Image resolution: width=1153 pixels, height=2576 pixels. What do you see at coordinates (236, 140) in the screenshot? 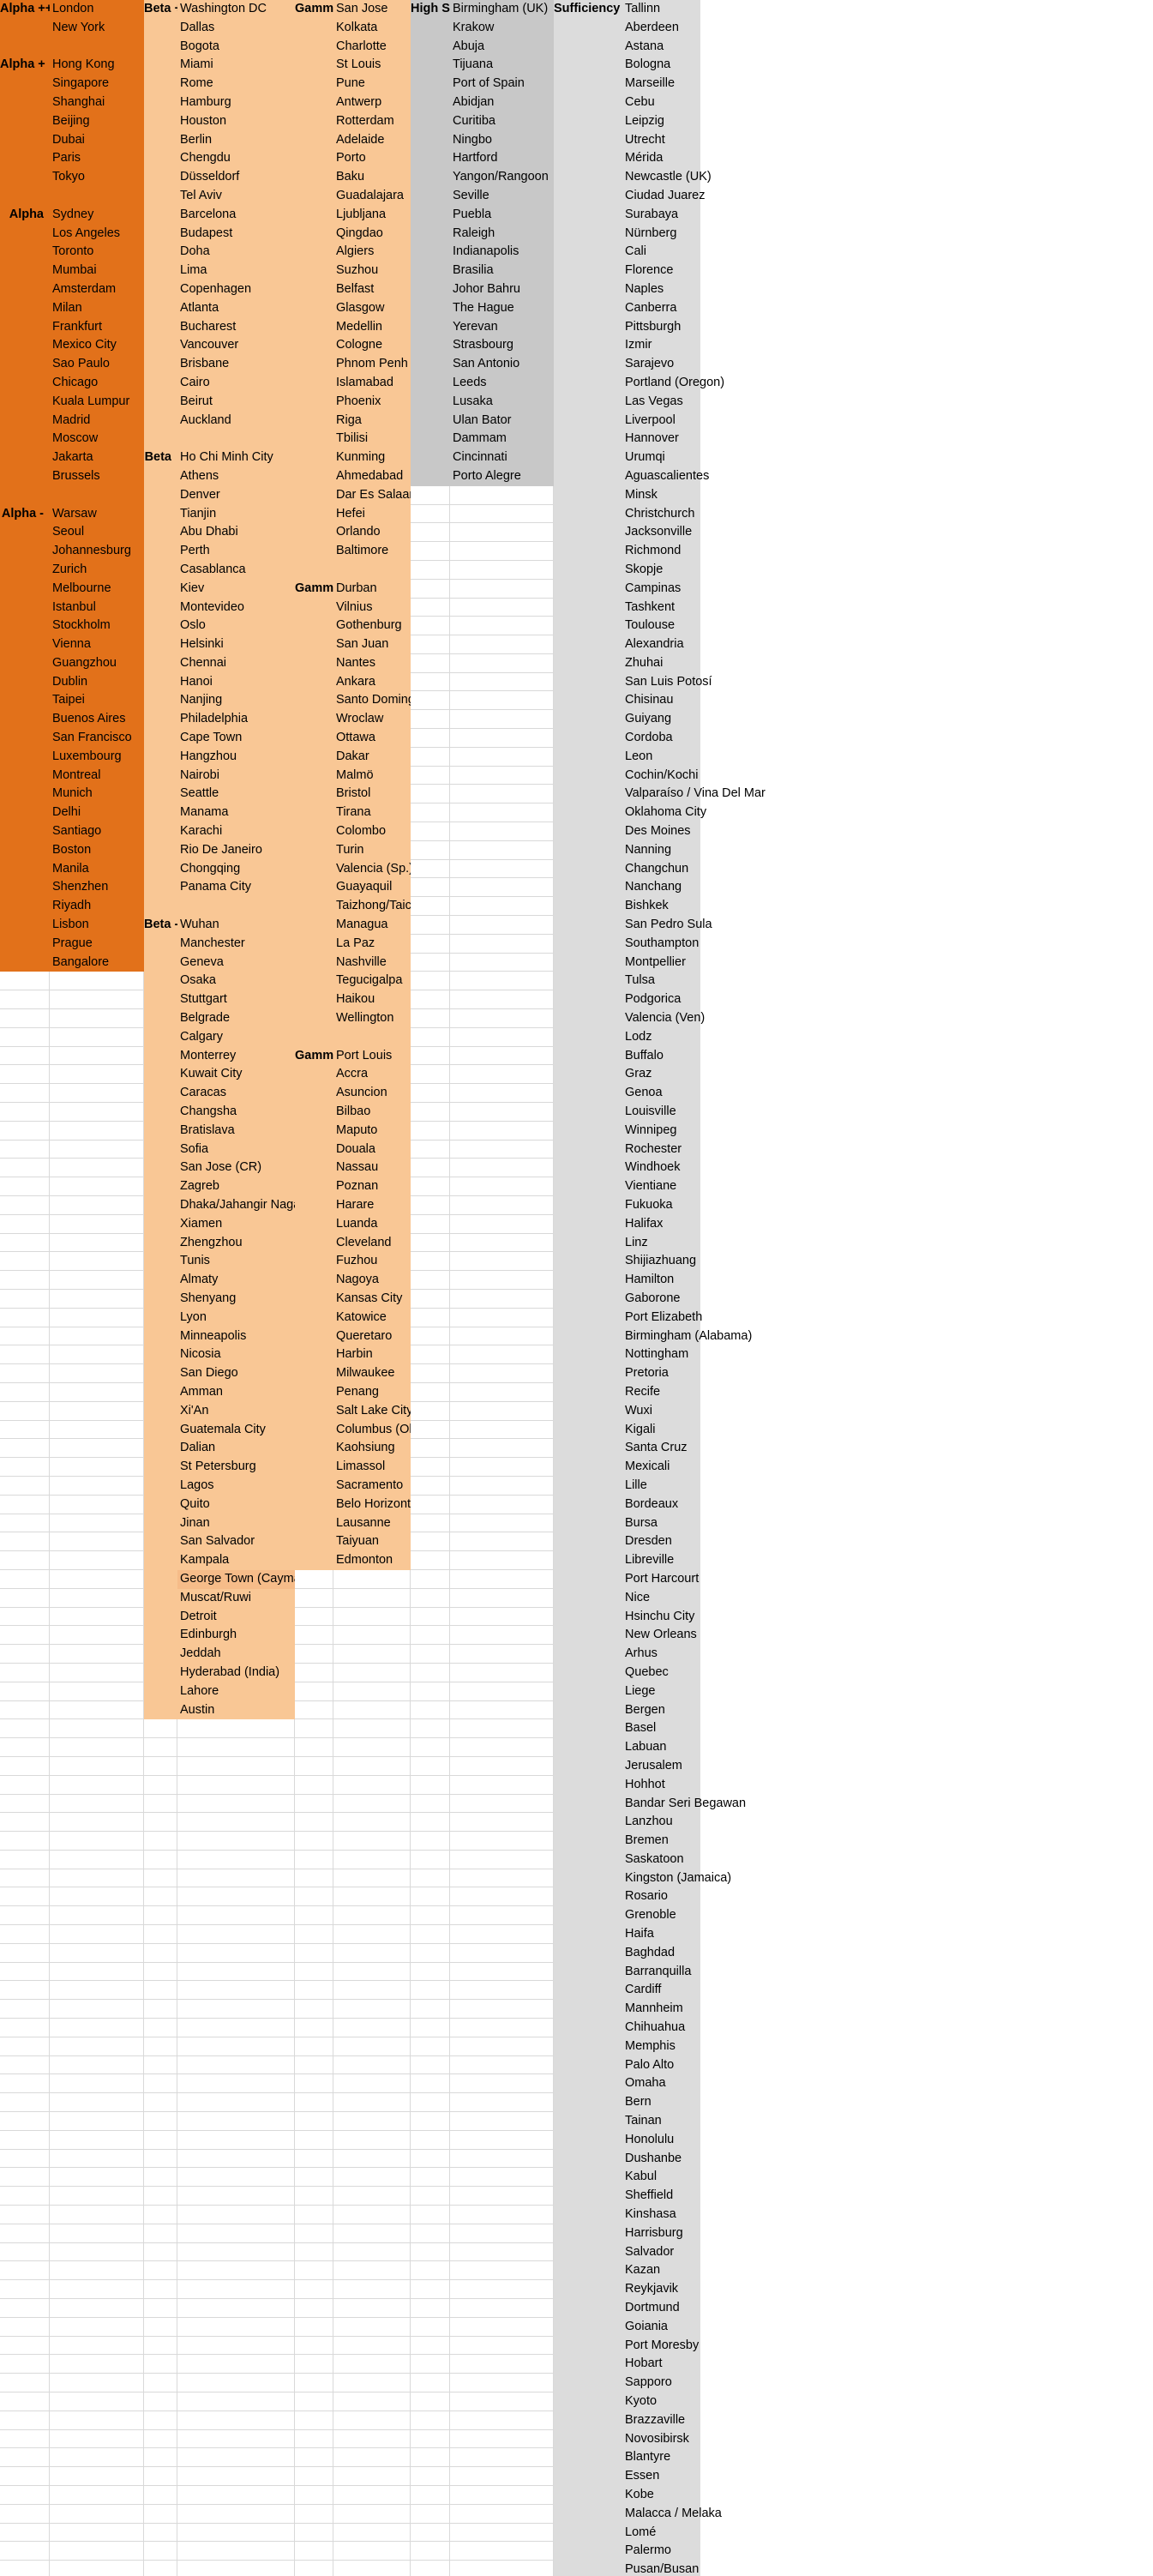
I see `city-item: Berlin` at bounding box center [236, 140].